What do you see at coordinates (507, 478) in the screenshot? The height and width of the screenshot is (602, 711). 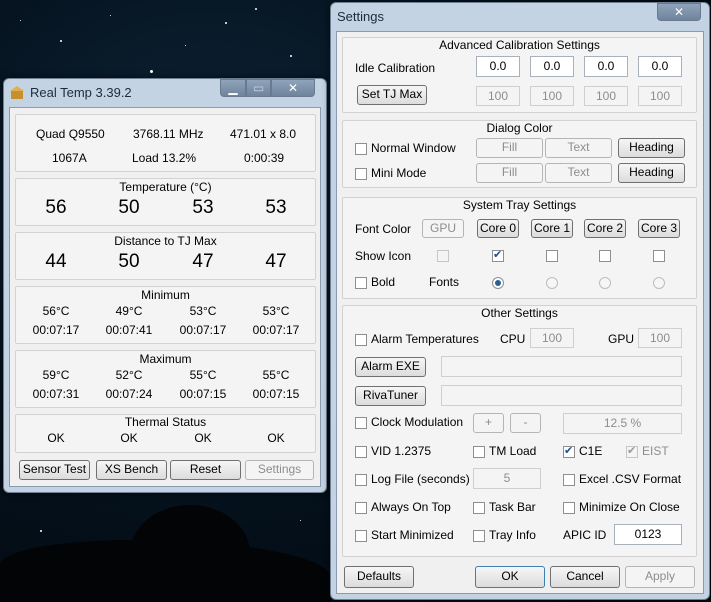 I see `log-interval-field: 5` at bounding box center [507, 478].